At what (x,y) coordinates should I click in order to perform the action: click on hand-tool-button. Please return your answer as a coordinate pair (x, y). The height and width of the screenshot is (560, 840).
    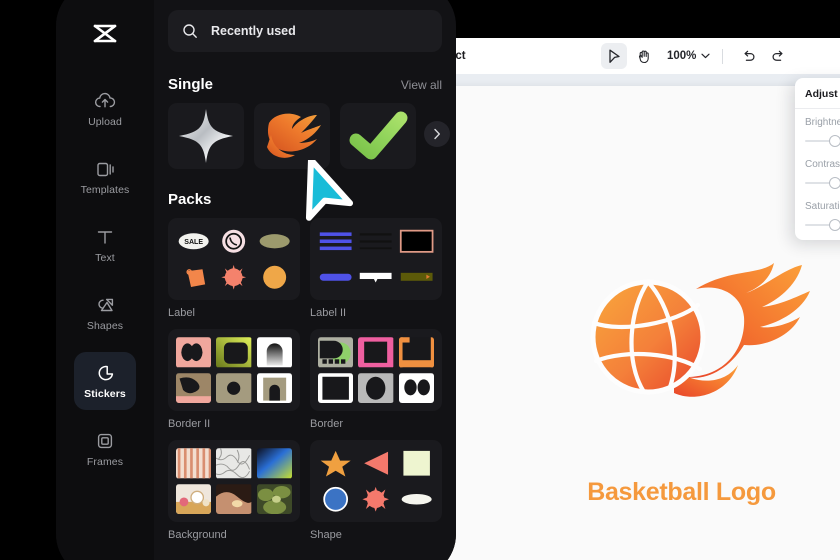
    Looking at the image, I should click on (644, 56).